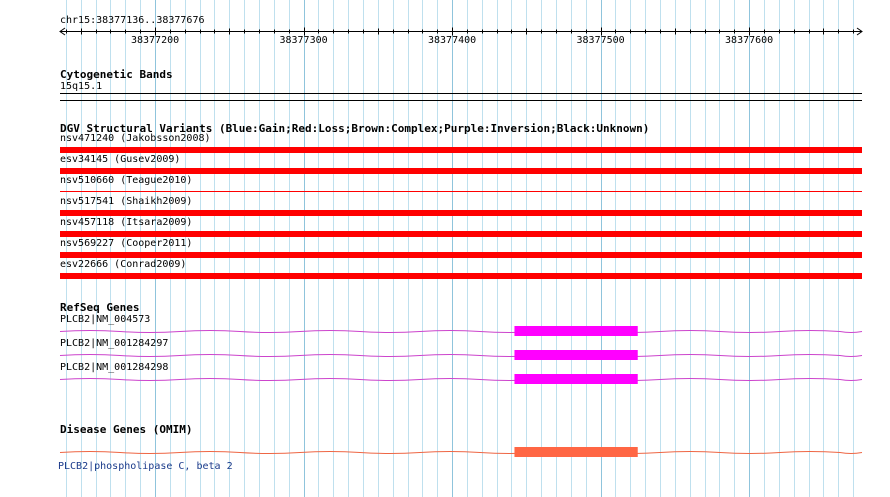  What do you see at coordinates (145, 467) in the screenshot?
I see `omim-gene-label: PLCB2|phospholipase C, beta 2` at bounding box center [145, 467].